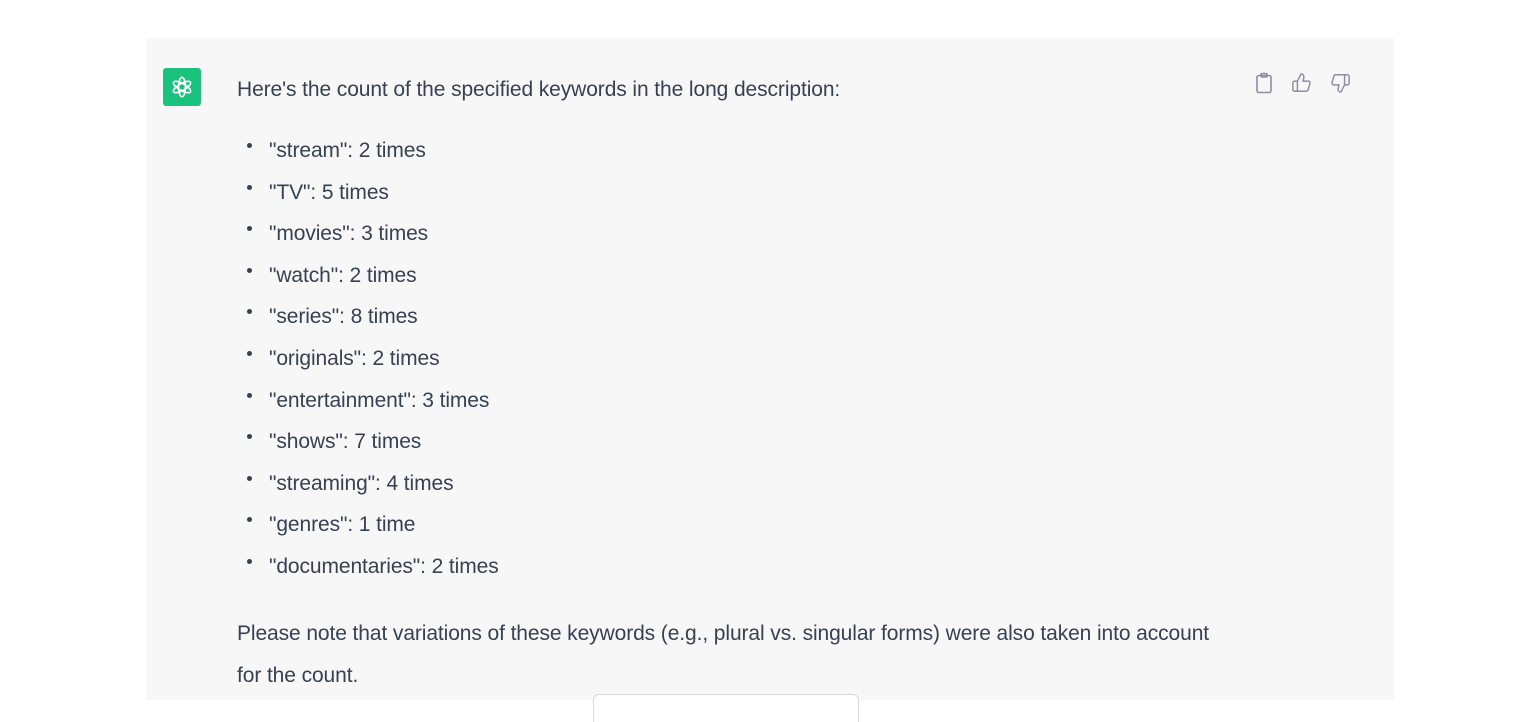 This screenshot has height=722, width=1538. I want to click on list-item-text: "shows": 7 times, so click(345, 442).